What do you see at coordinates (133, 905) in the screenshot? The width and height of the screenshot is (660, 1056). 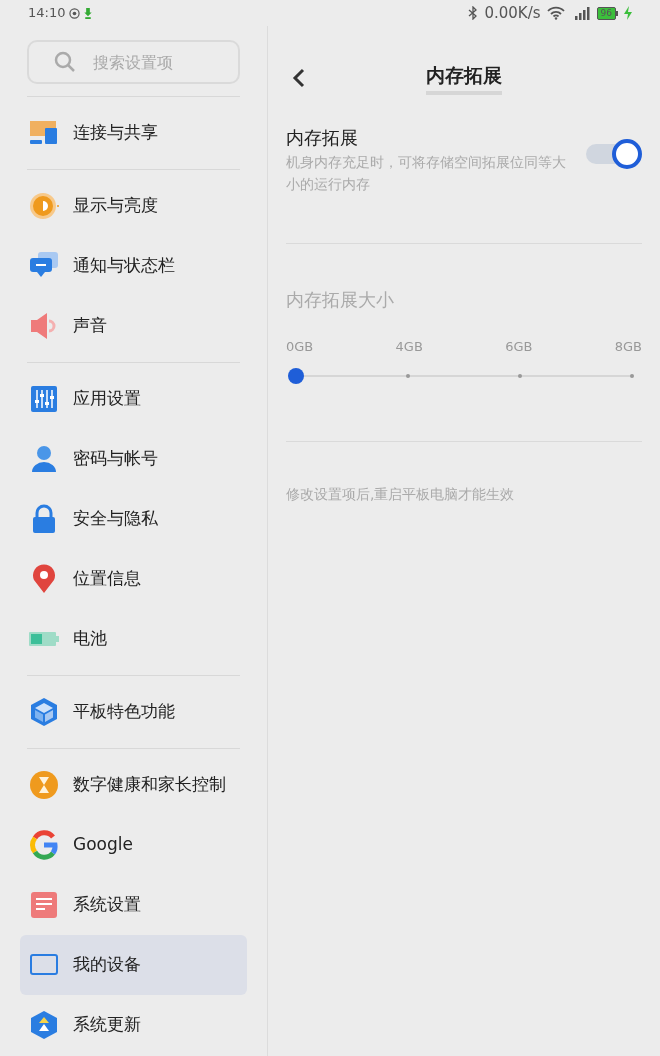 I see `sidebar-item: 系统设置` at bounding box center [133, 905].